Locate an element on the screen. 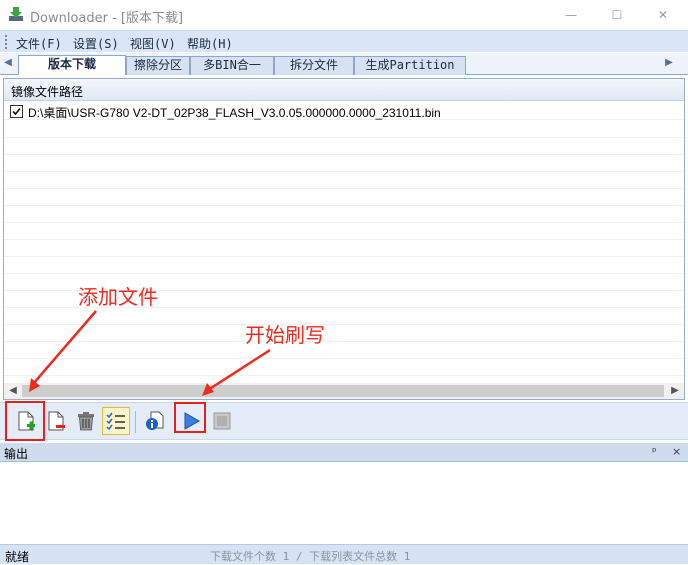 The image size is (688, 565). minimize-icon: — is located at coordinates (571, 15).